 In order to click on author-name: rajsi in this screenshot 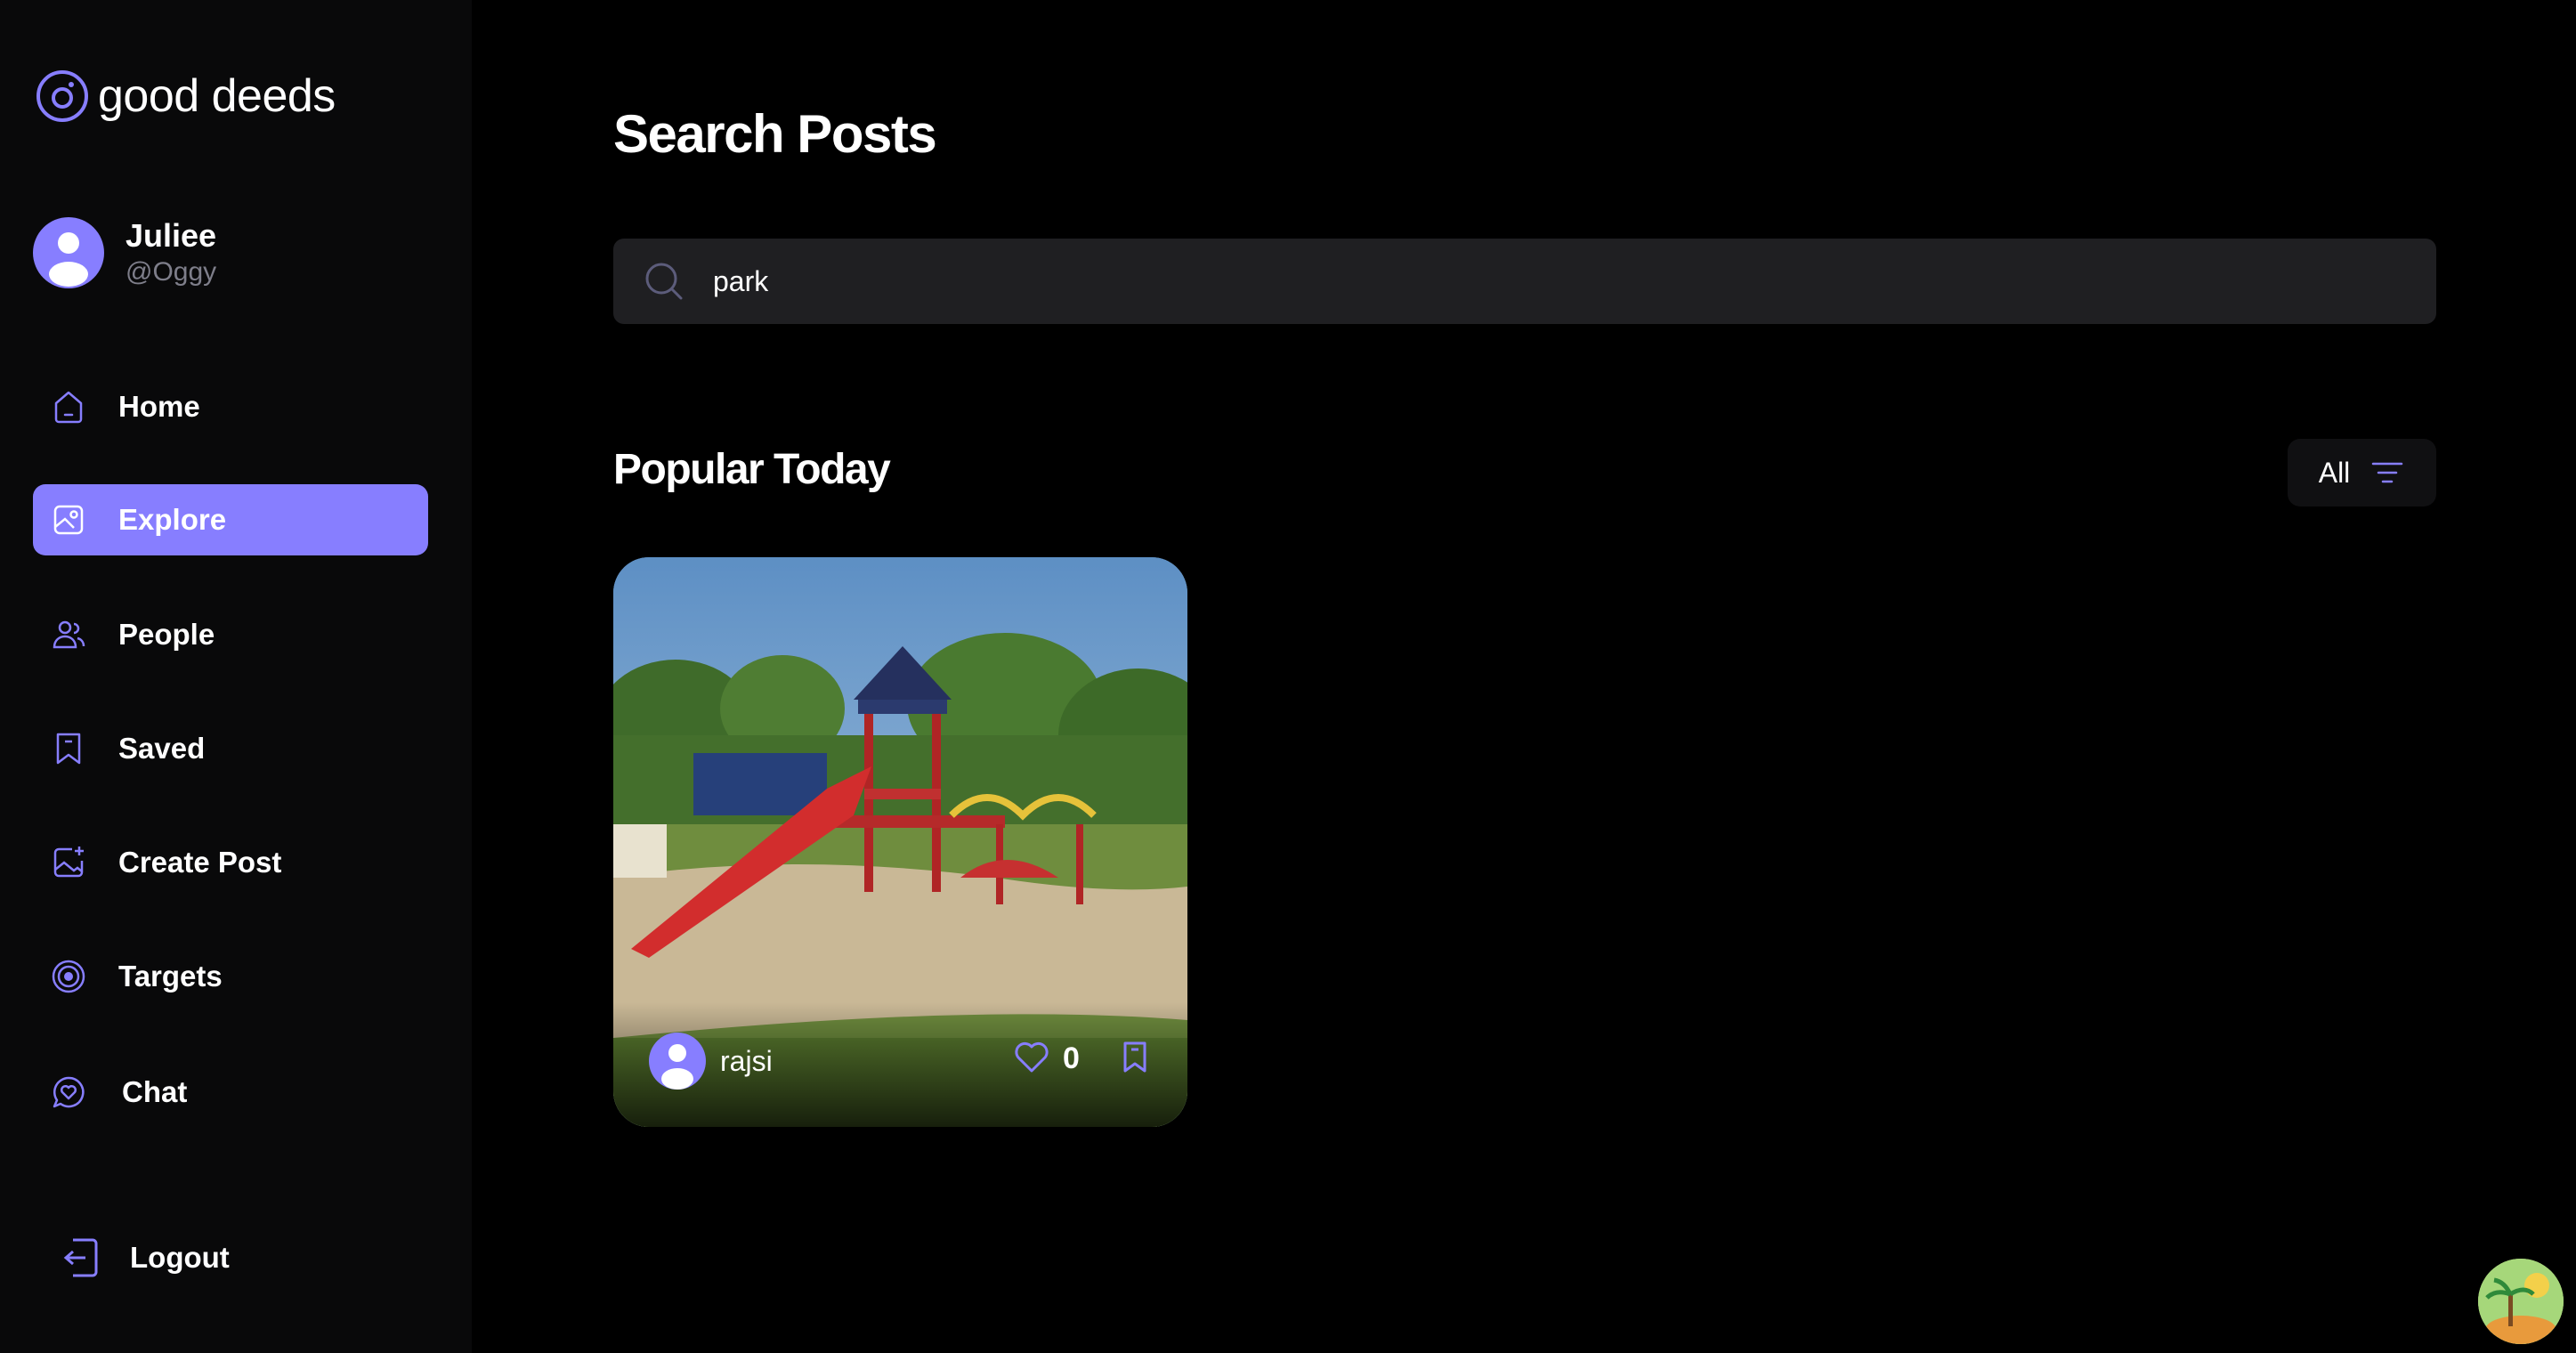, I will do `click(746, 1060)`.